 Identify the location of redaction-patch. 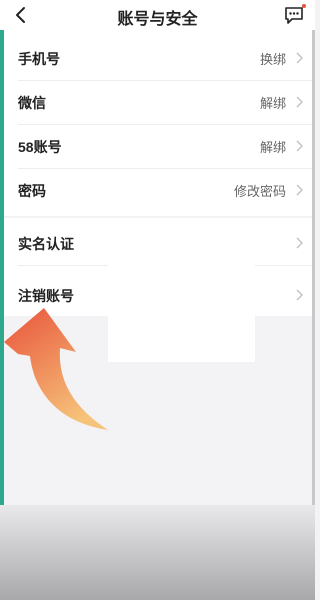
(181, 312).